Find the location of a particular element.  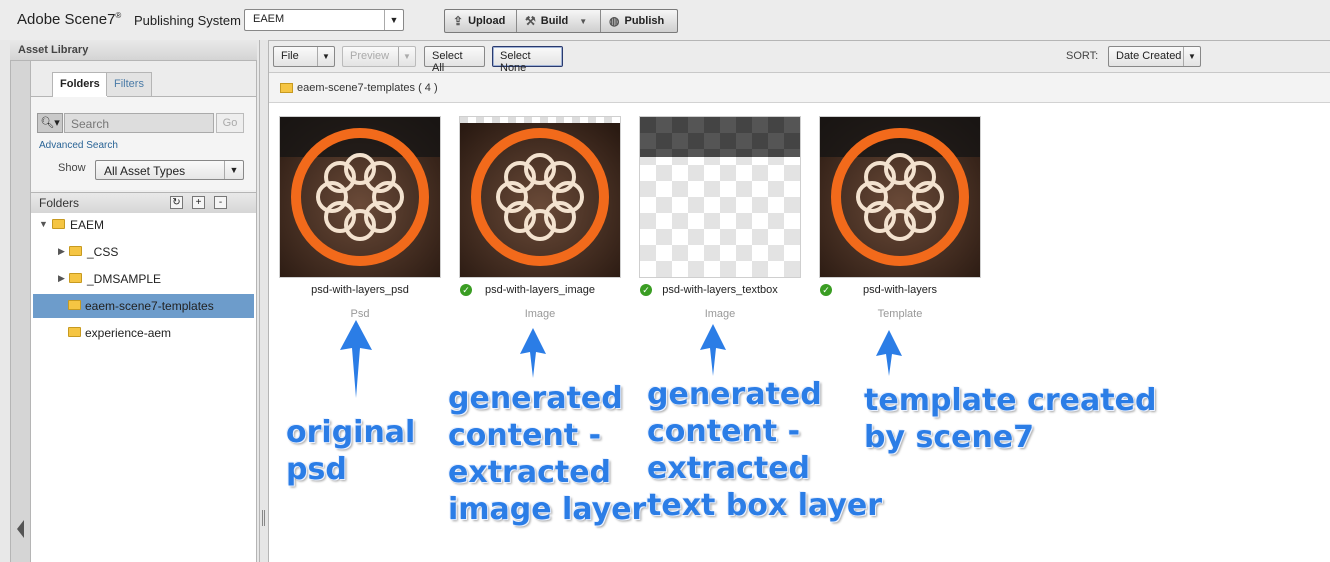

collapse-arrow-icon is located at coordinates (20, 529).